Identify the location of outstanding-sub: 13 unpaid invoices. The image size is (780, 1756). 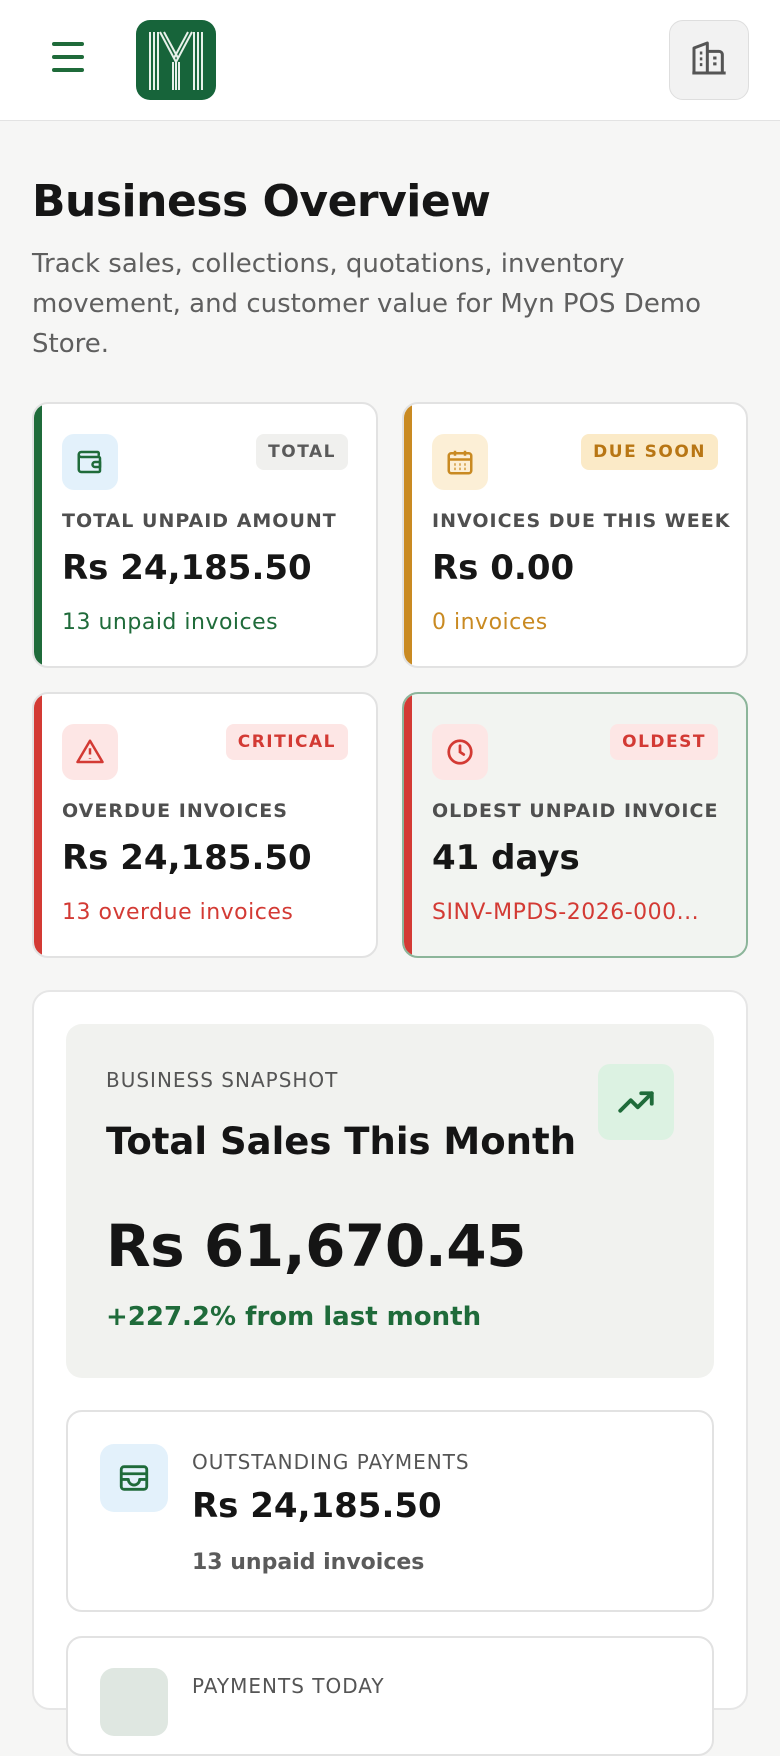
(308, 1562).